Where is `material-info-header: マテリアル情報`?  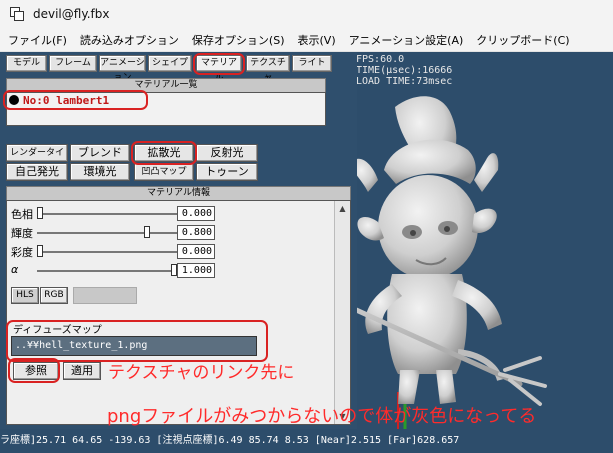
material-info-header: マテリアル情報 is located at coordinates (178, 193).